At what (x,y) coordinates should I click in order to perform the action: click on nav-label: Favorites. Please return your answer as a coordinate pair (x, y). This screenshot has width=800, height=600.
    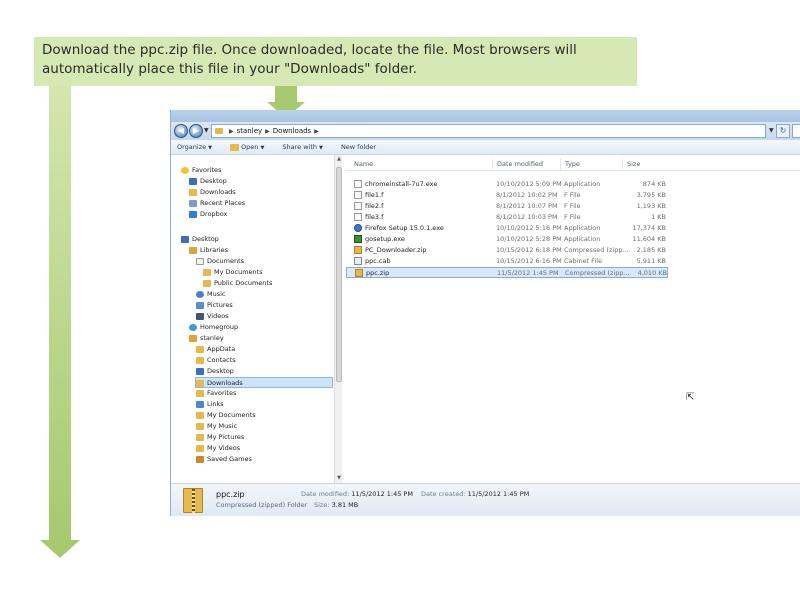
    Looking at the image, I should click on (207, 170).